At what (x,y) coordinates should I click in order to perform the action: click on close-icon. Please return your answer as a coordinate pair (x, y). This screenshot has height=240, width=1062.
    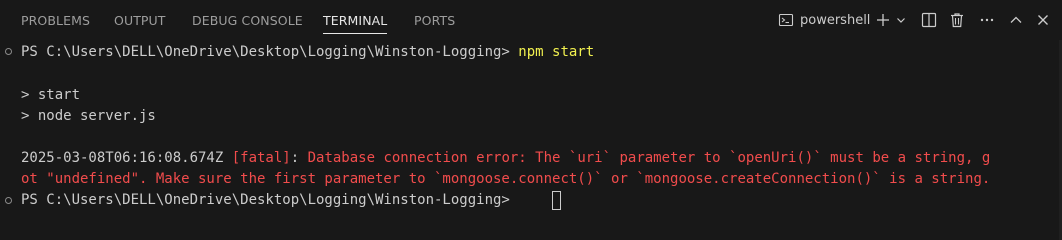
    Looking at the image, I should click on (1043, 20).